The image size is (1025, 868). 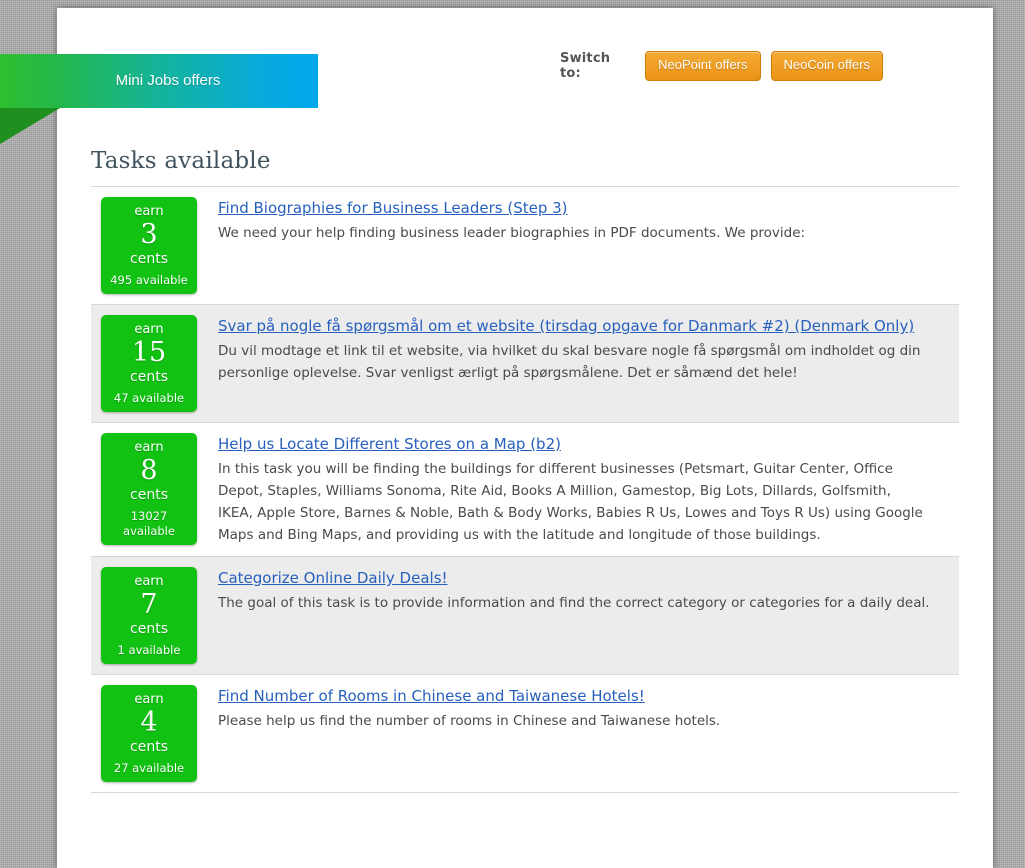 I want to click on task-reward-badge: earn 7 cents 1 available, so click(x=149, y=615).